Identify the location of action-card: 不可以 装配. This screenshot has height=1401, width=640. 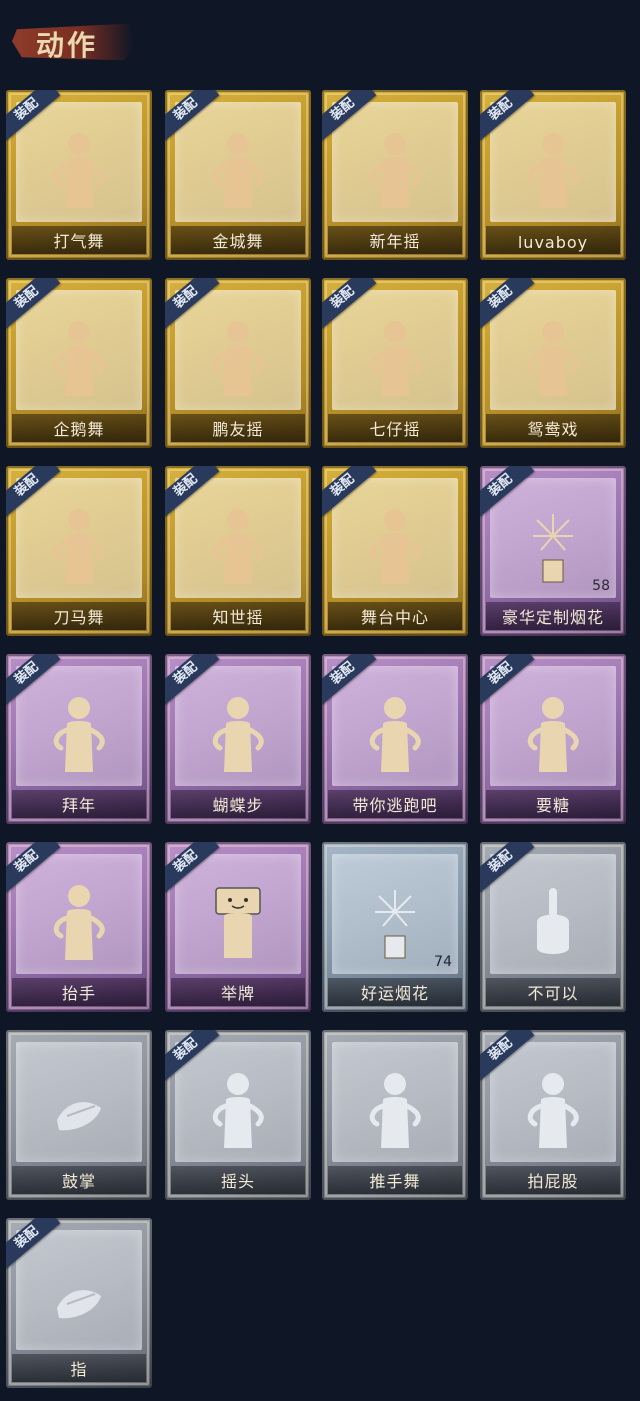
(553, 927).